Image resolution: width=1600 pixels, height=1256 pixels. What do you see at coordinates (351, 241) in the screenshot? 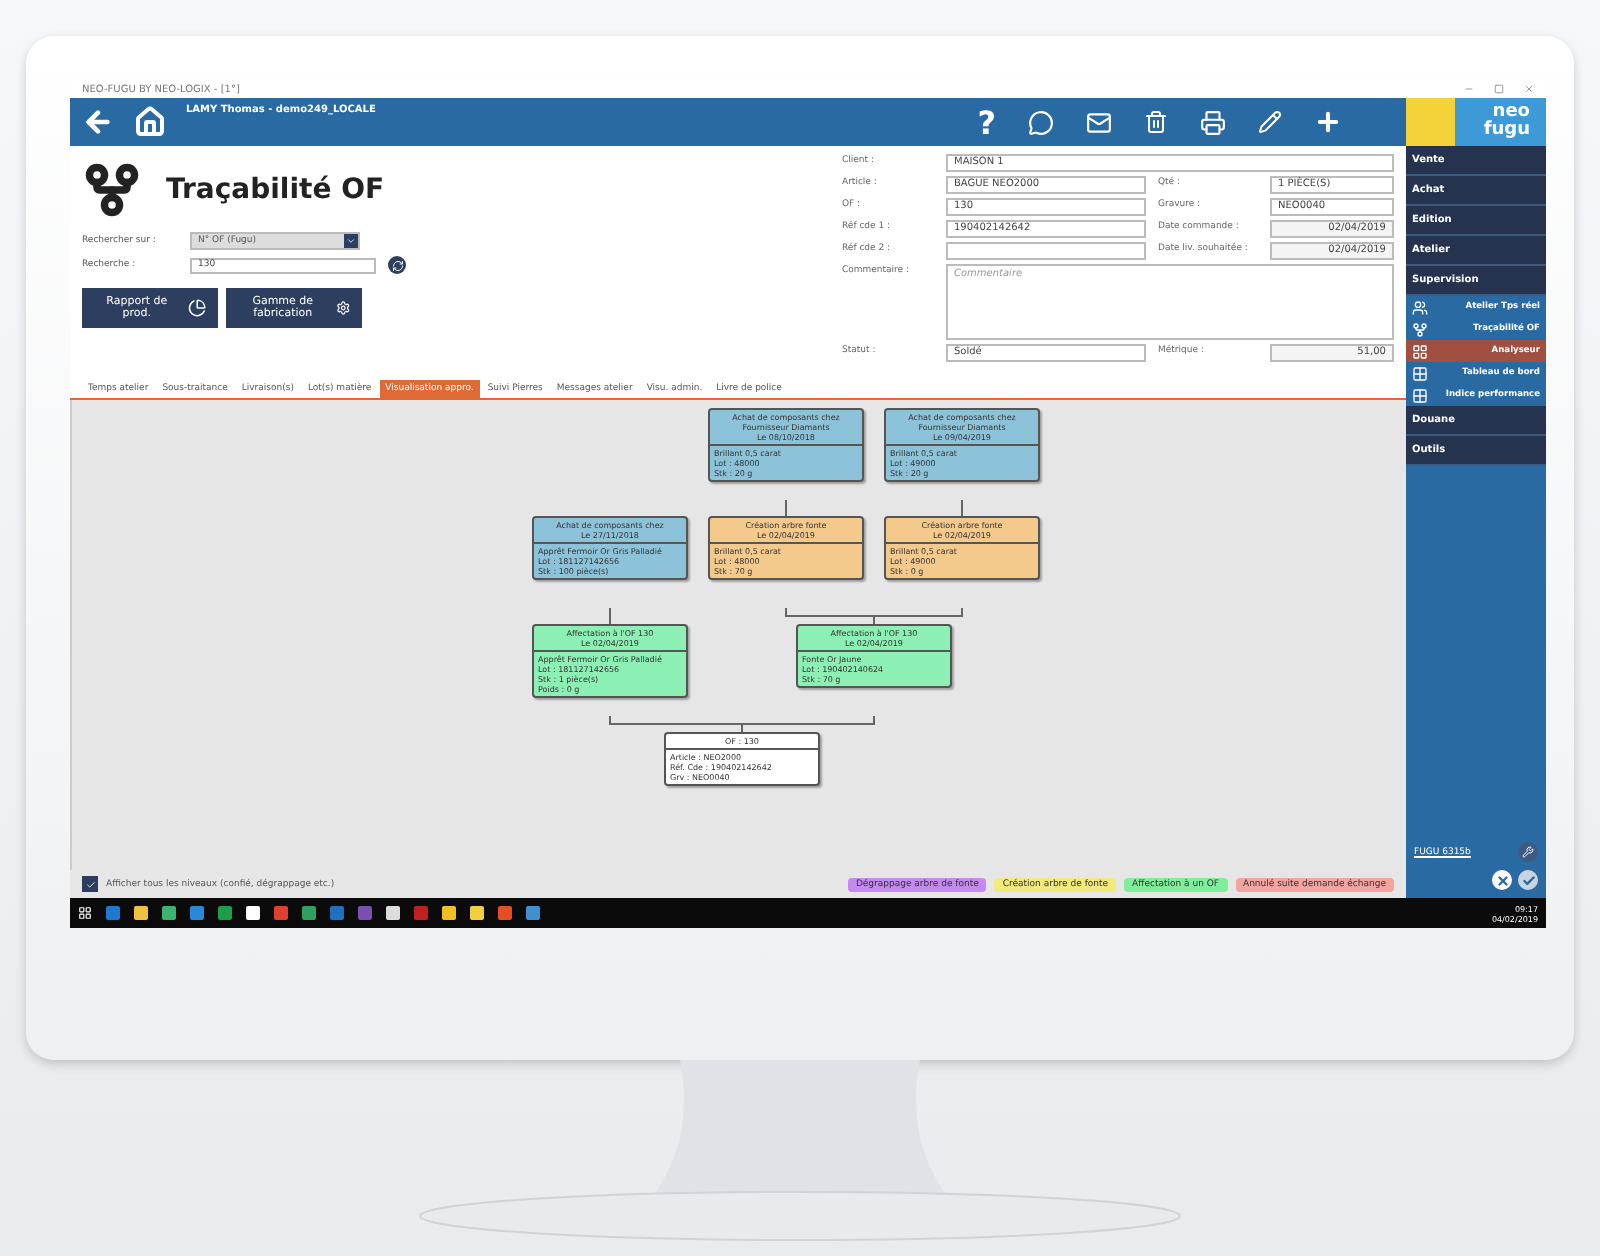
I see `caret-icon` at bounding box center [351, 241].